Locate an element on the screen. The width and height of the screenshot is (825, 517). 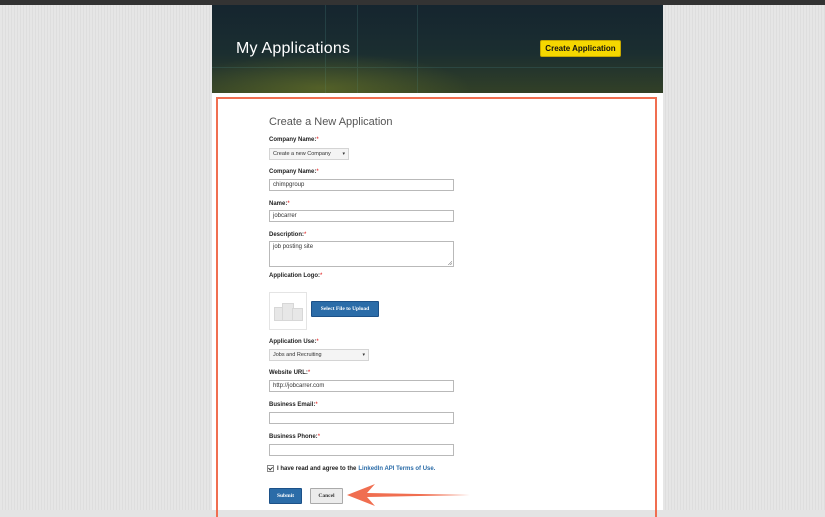
name-field: jobcarrer is located at coordinates (361, 216).